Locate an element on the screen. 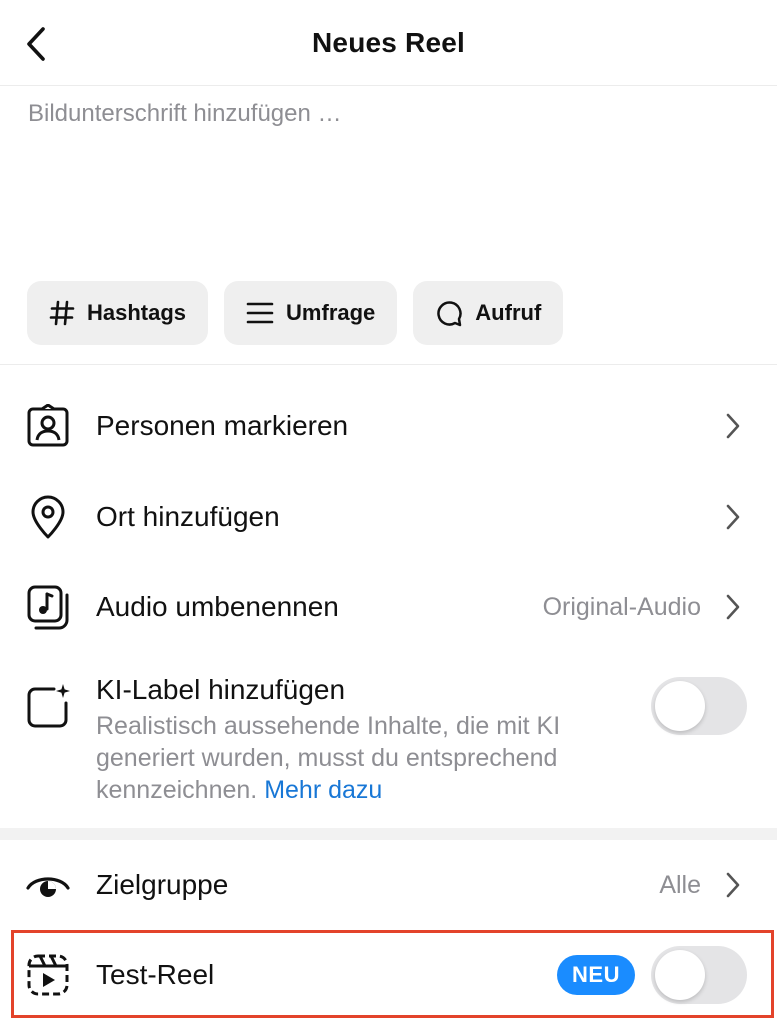 The image size is (777, 1024). caption-input is located at coordinates (388, 180).